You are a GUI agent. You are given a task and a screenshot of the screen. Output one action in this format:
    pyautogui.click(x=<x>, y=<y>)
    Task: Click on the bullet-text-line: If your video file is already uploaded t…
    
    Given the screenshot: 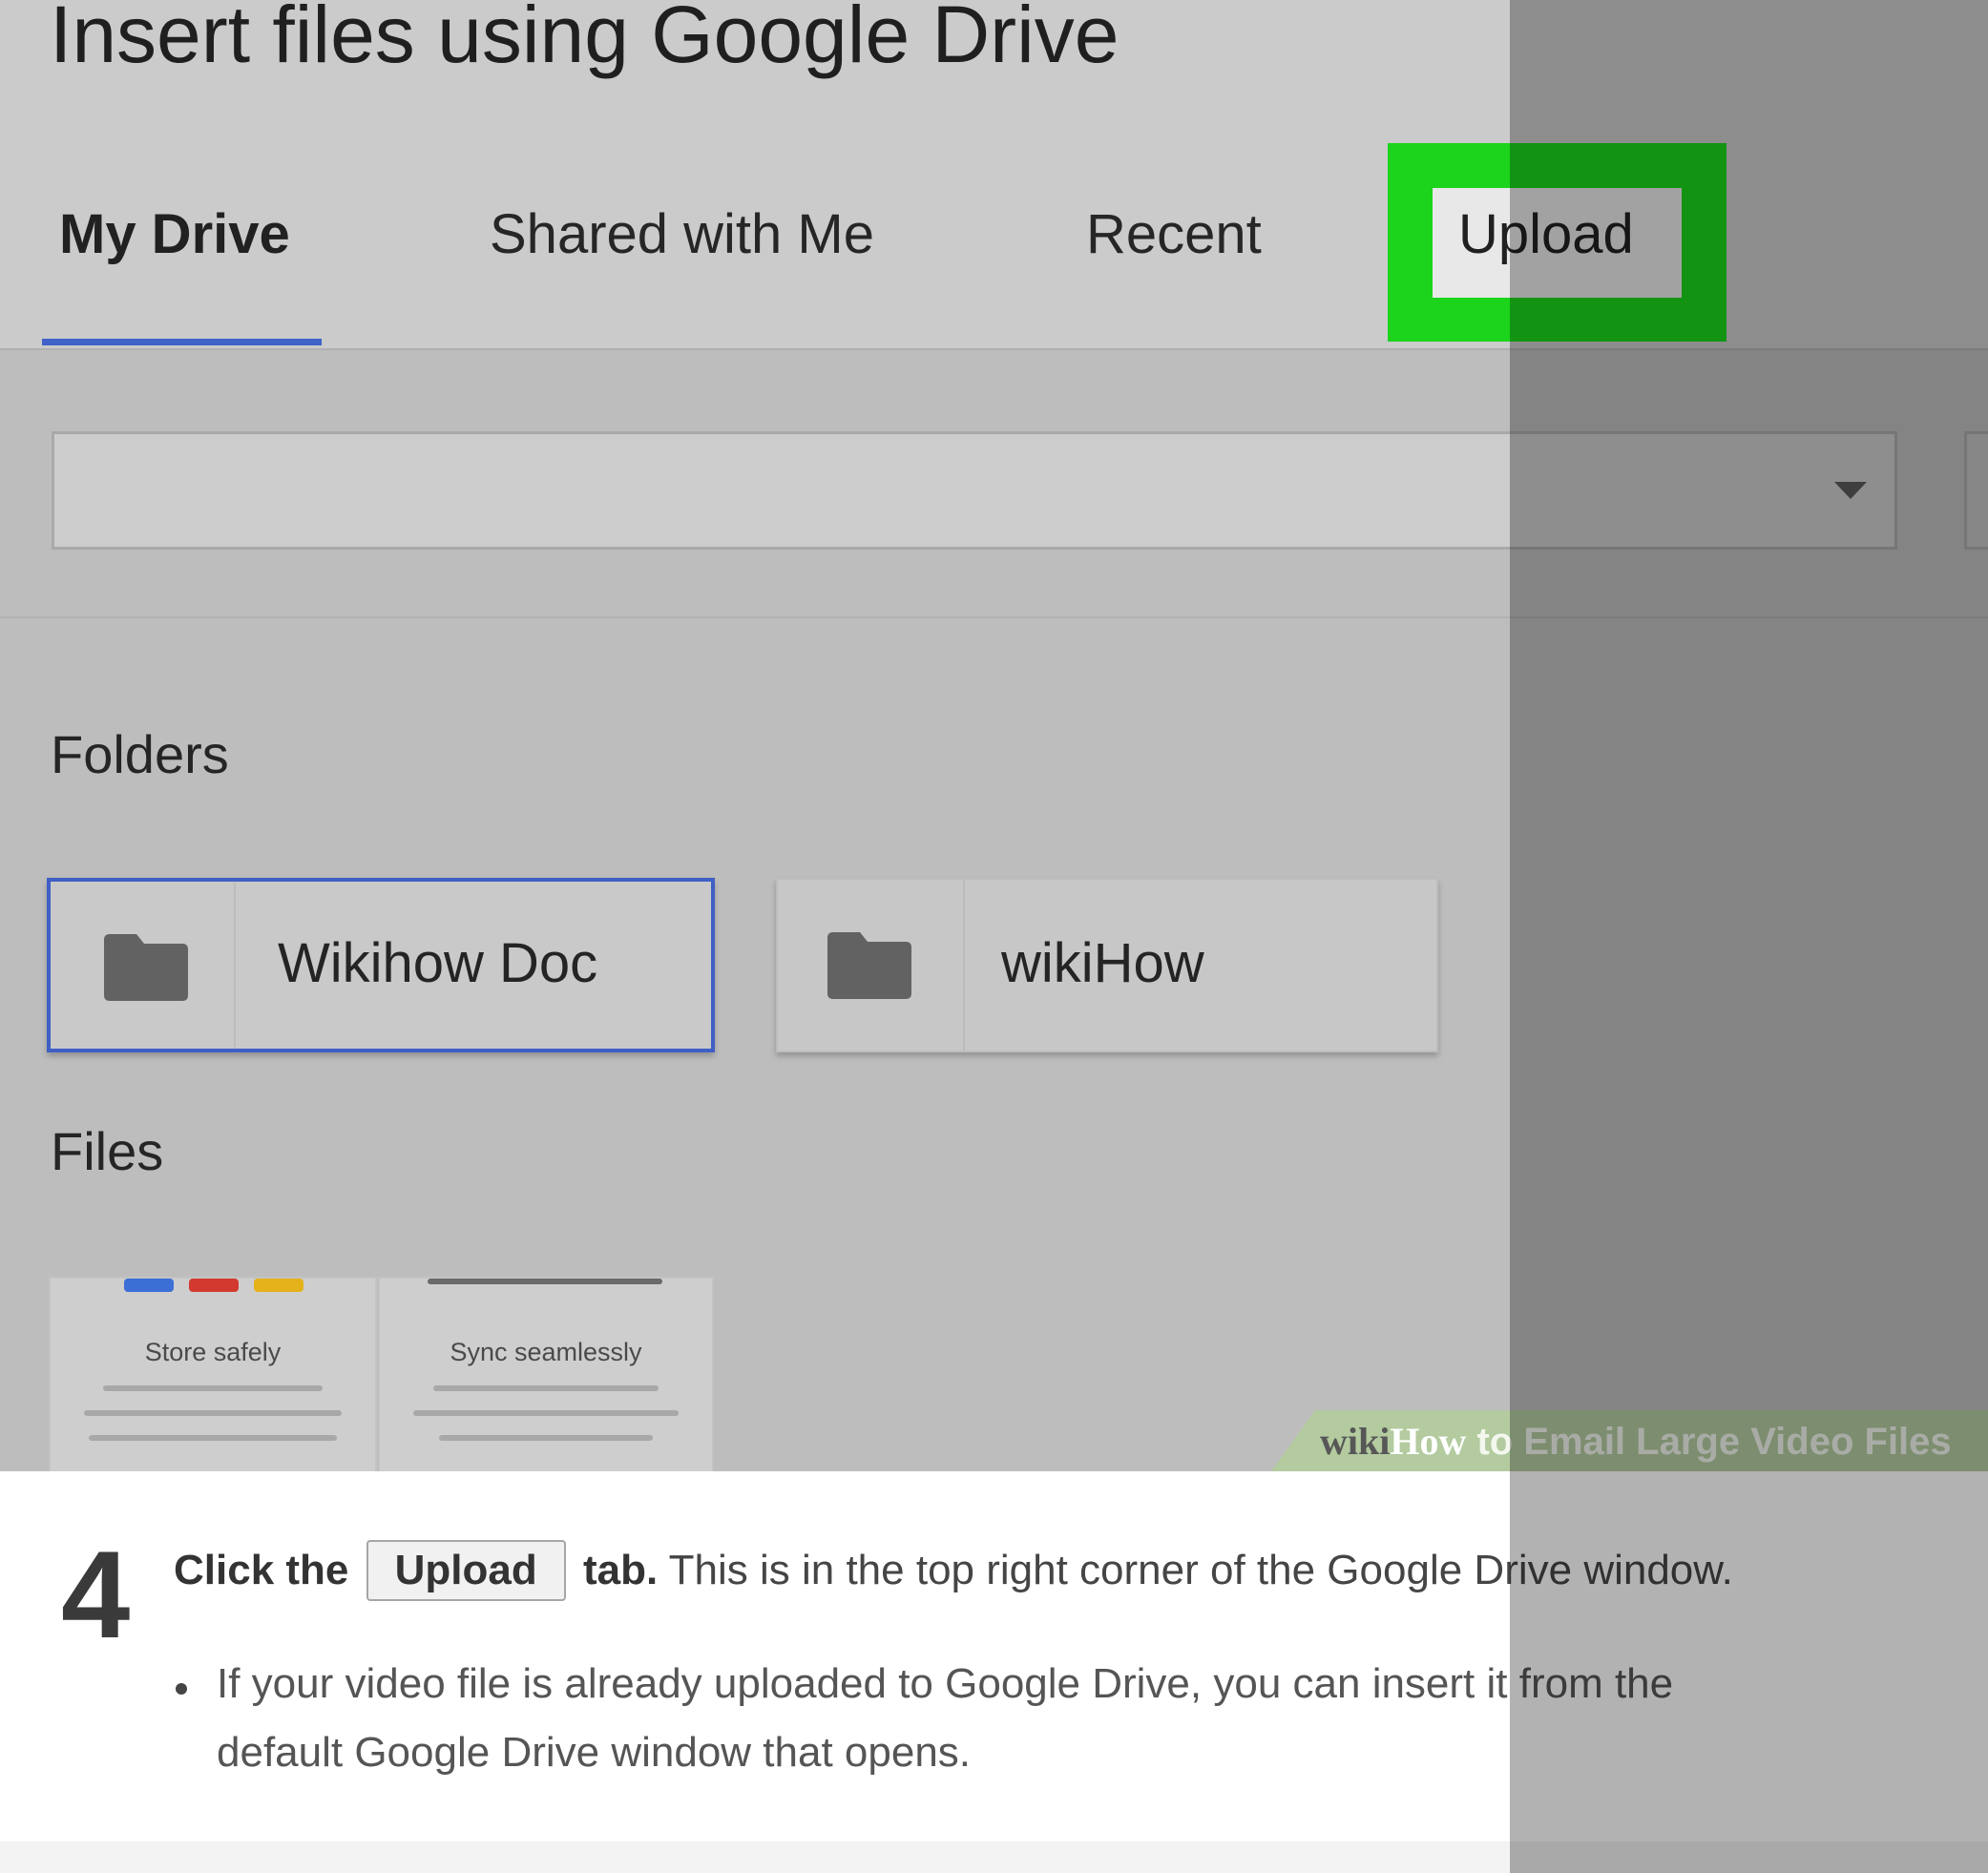 What is the action you would take?
    pyautogui.click(x=945, y=1683)
    